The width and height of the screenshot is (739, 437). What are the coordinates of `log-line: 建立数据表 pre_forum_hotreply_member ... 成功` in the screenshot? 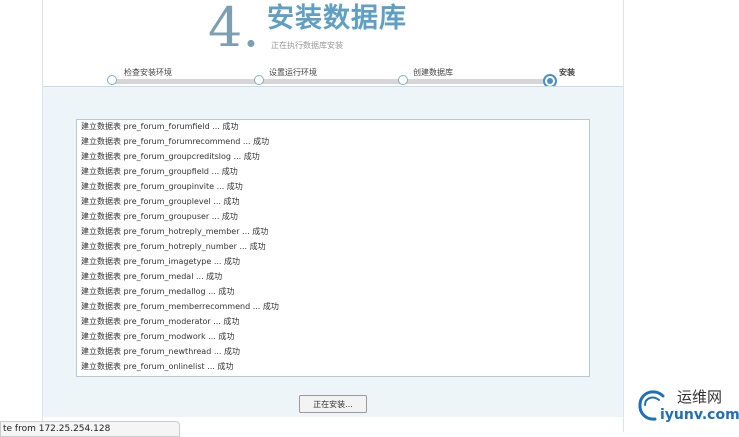 It's located at (175, 231).